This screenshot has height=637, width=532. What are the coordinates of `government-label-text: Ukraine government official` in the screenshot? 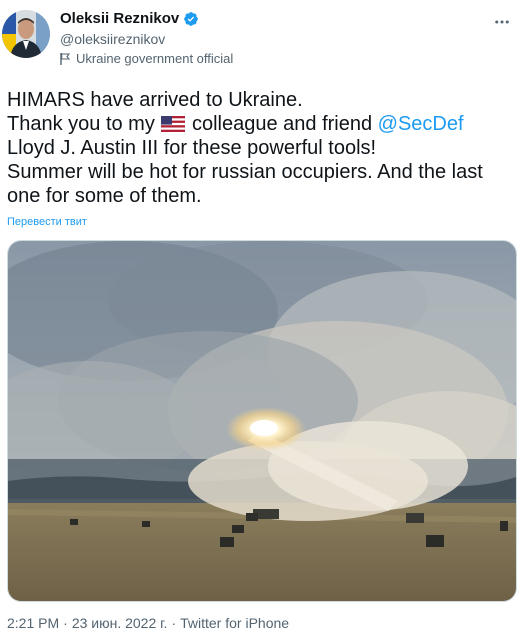 It's located at (155, 58).